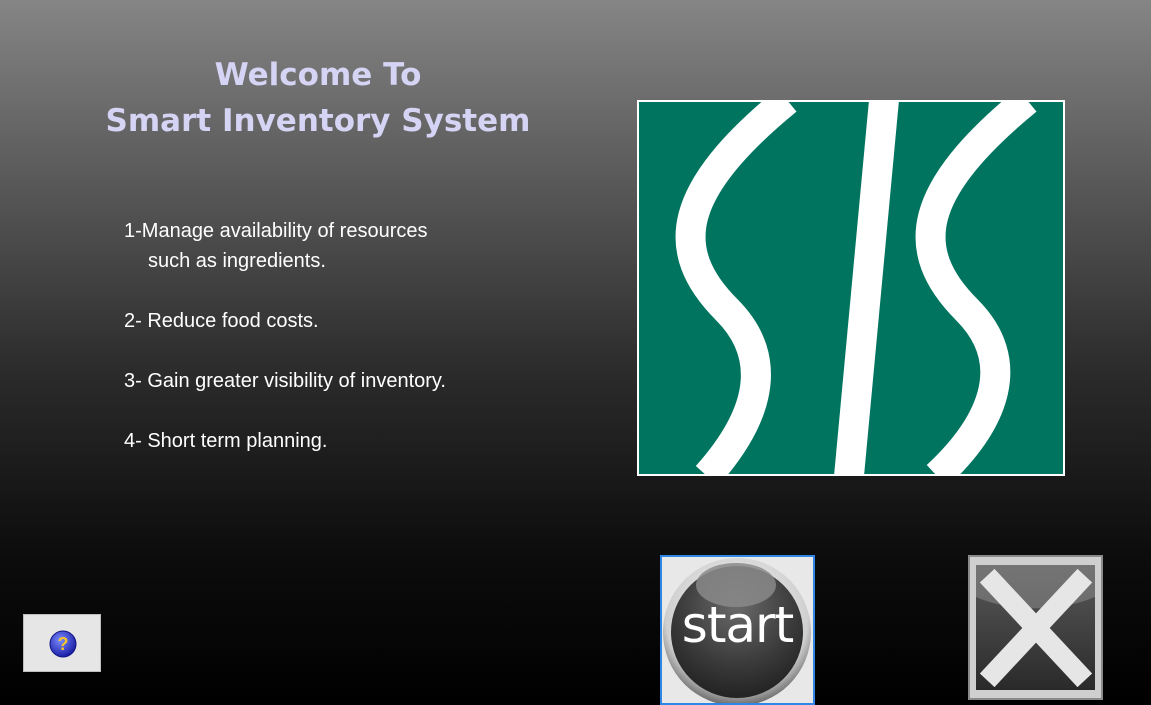 This screenshot has height=705, width=1151. What do you see at coordinates (221, 321) in the screenshot?
I see `feature-text: 2- Reduce food costs.` at bounding box center [221, 321].